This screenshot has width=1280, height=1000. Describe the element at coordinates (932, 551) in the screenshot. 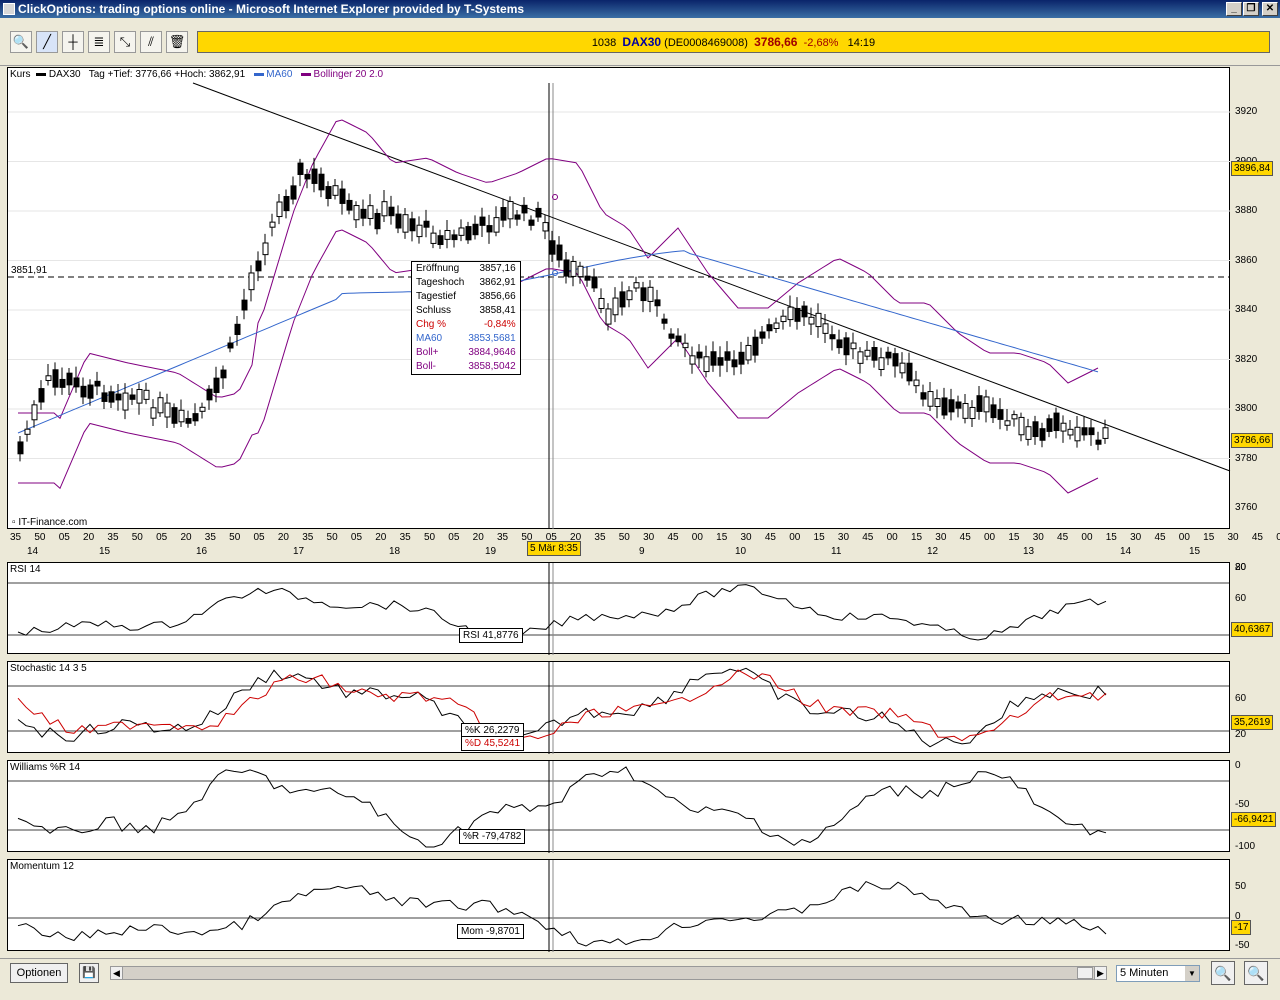

I see `time-axis-day: 12` at that location.